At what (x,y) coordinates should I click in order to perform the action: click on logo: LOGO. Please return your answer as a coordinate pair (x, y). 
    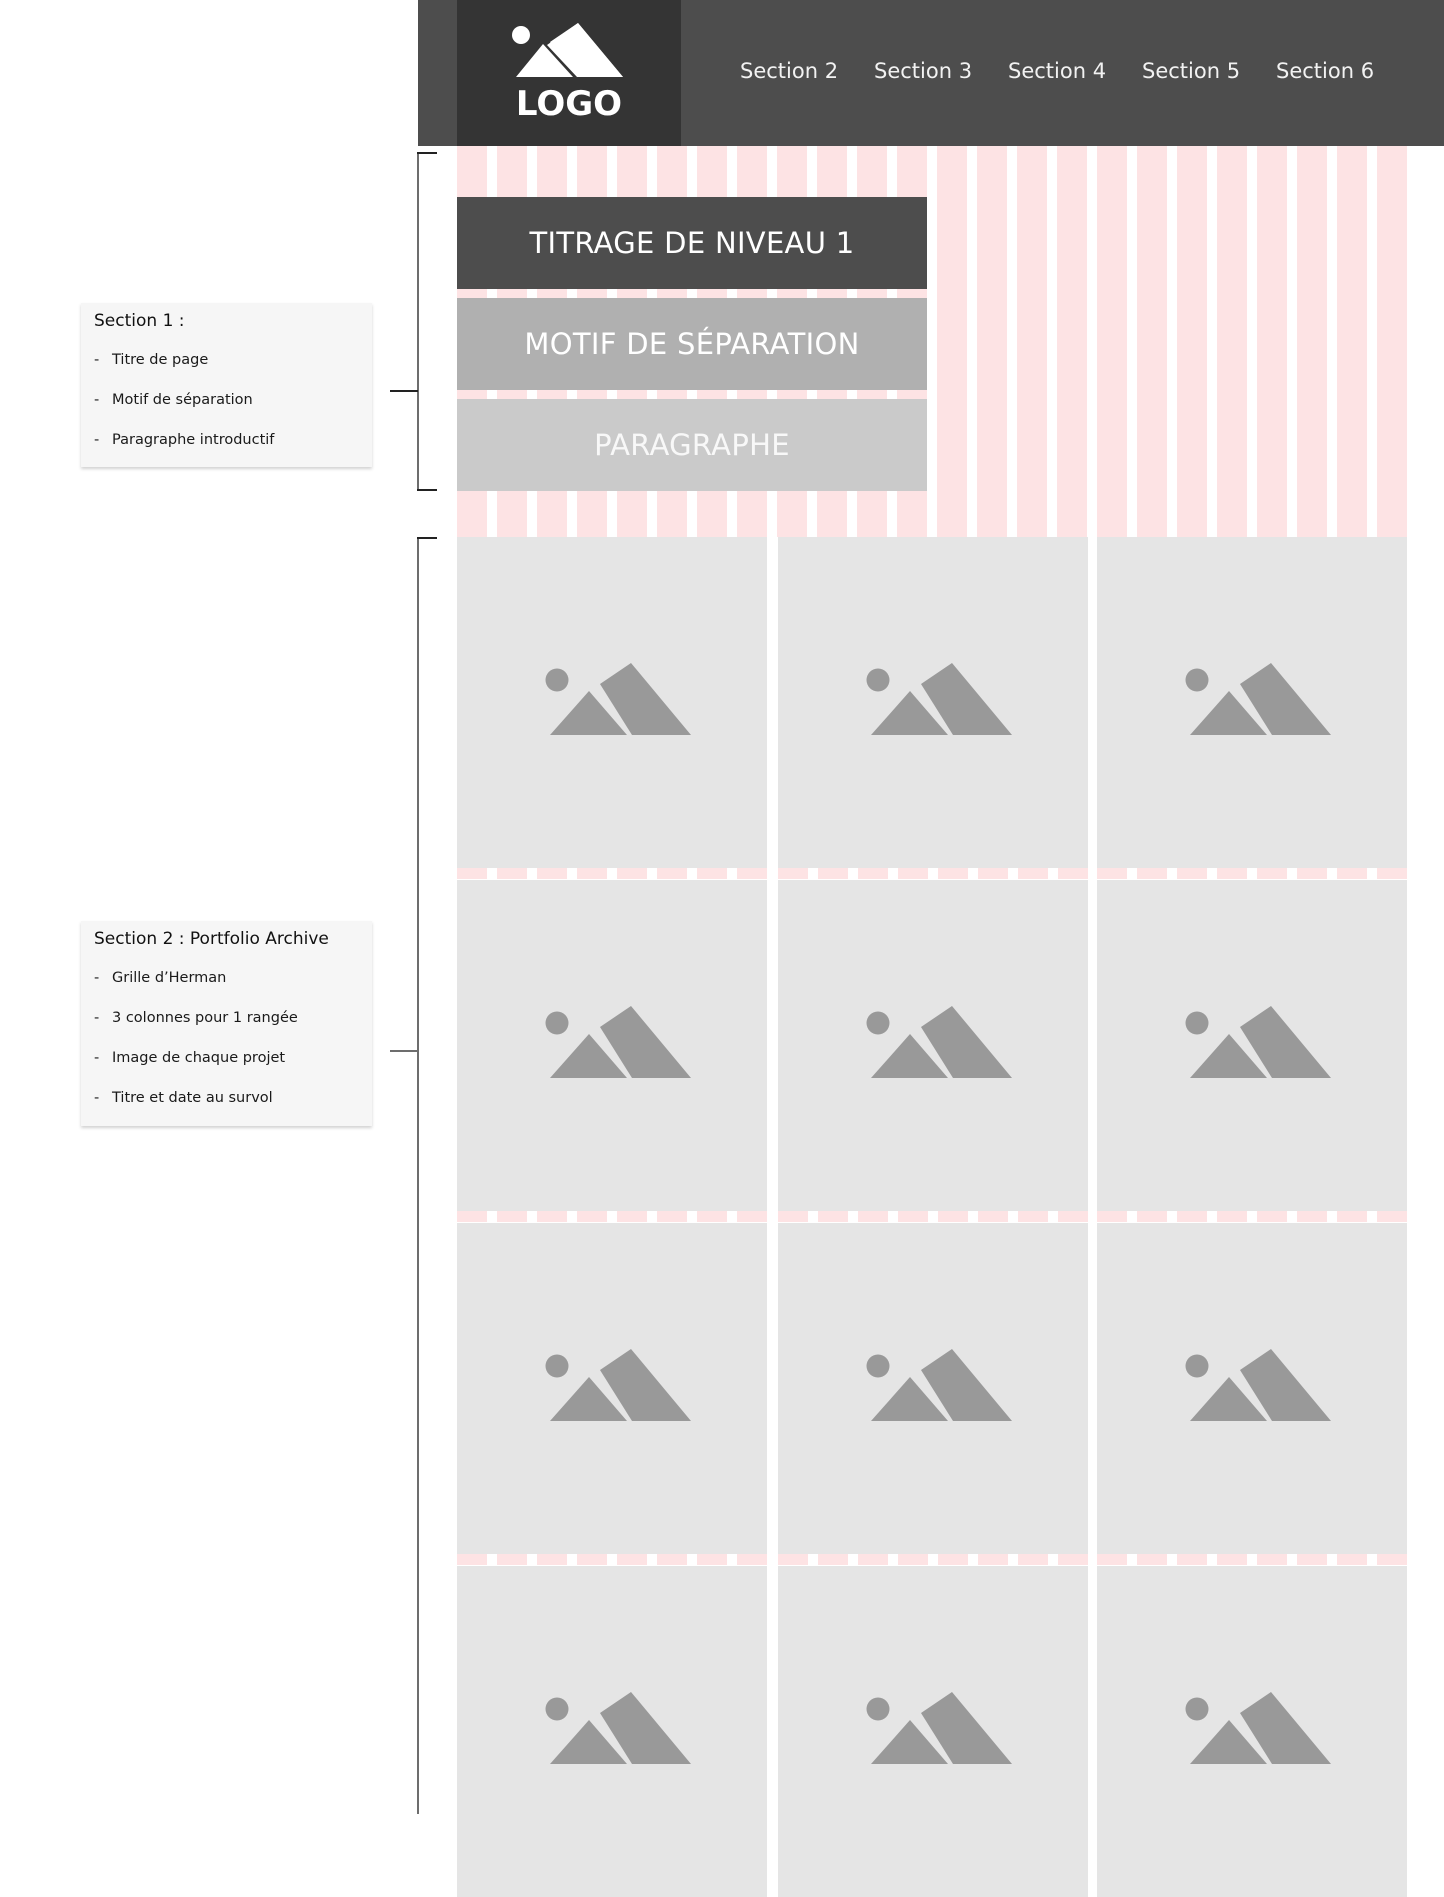
    Looking at the image, I should click on (569, 73).